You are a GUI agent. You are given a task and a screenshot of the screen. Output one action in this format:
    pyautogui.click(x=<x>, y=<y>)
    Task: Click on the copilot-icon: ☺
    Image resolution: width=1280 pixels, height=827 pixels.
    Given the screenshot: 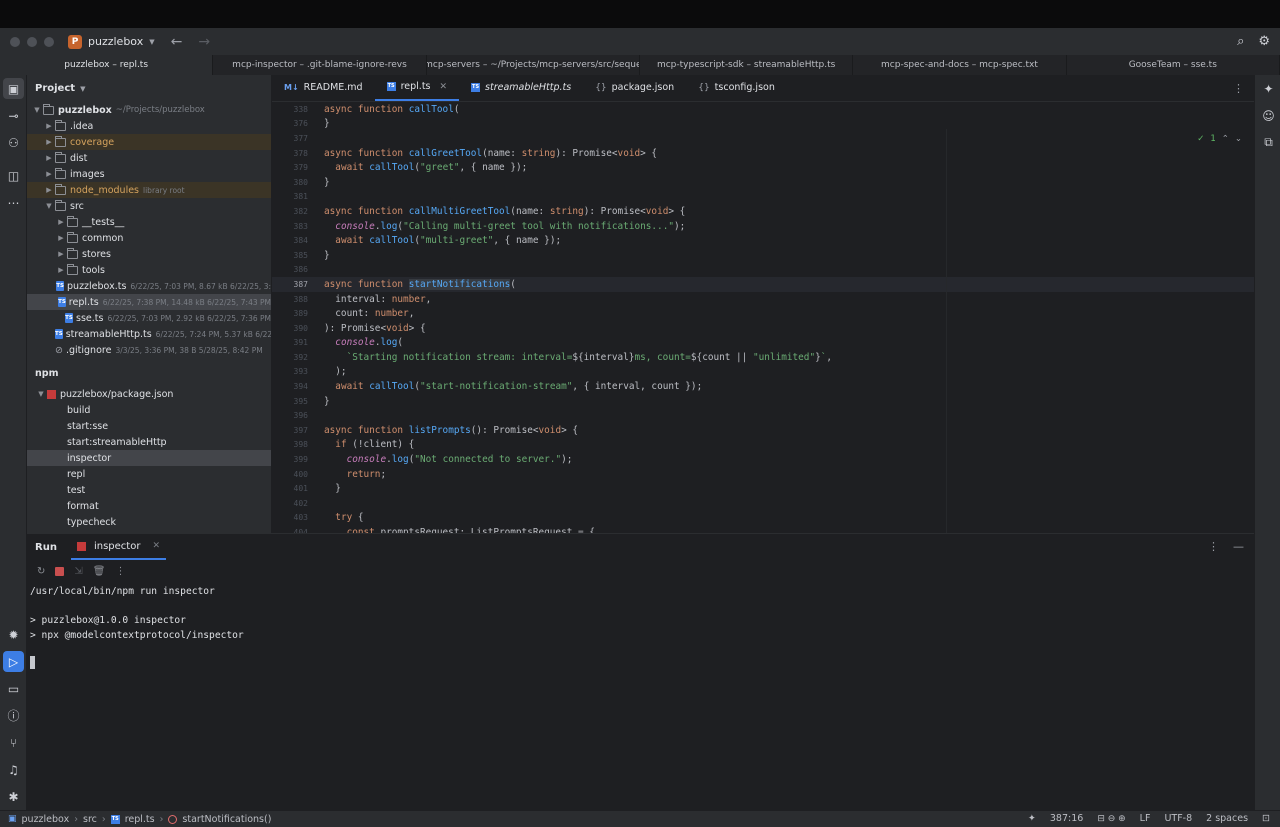 What is the action you would take?
    pyautogui.click(x=1268, y=115)
    